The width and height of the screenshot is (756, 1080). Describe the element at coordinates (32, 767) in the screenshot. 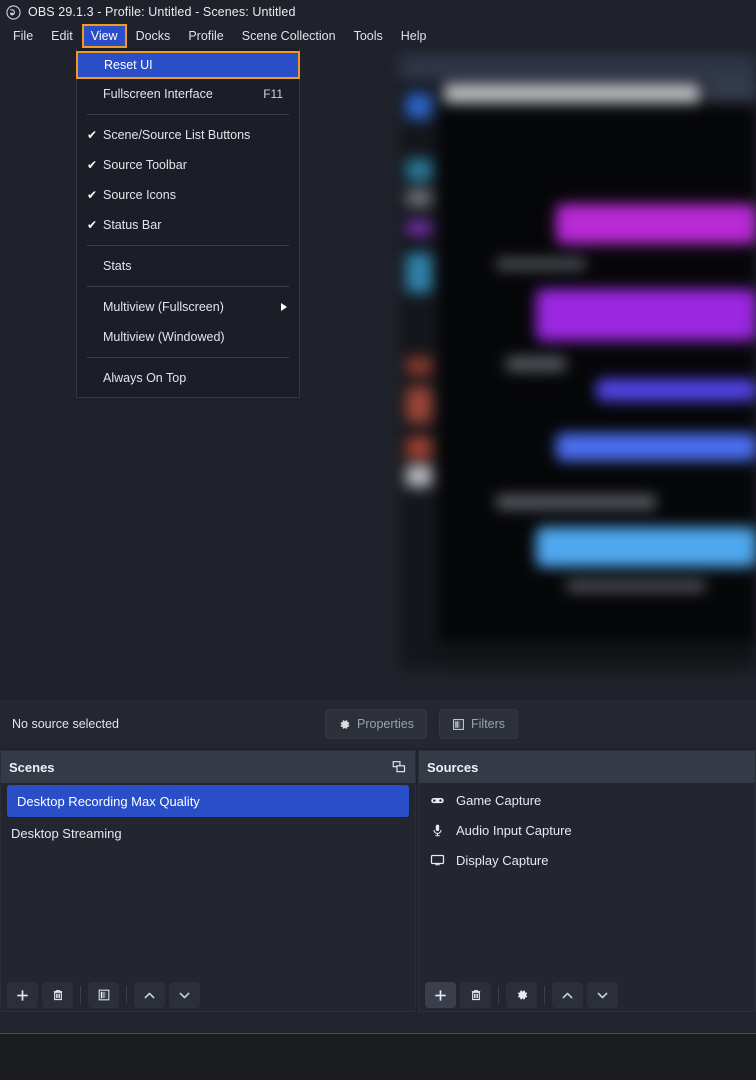

I see `scenes-dock-title: Scenes` at that location.